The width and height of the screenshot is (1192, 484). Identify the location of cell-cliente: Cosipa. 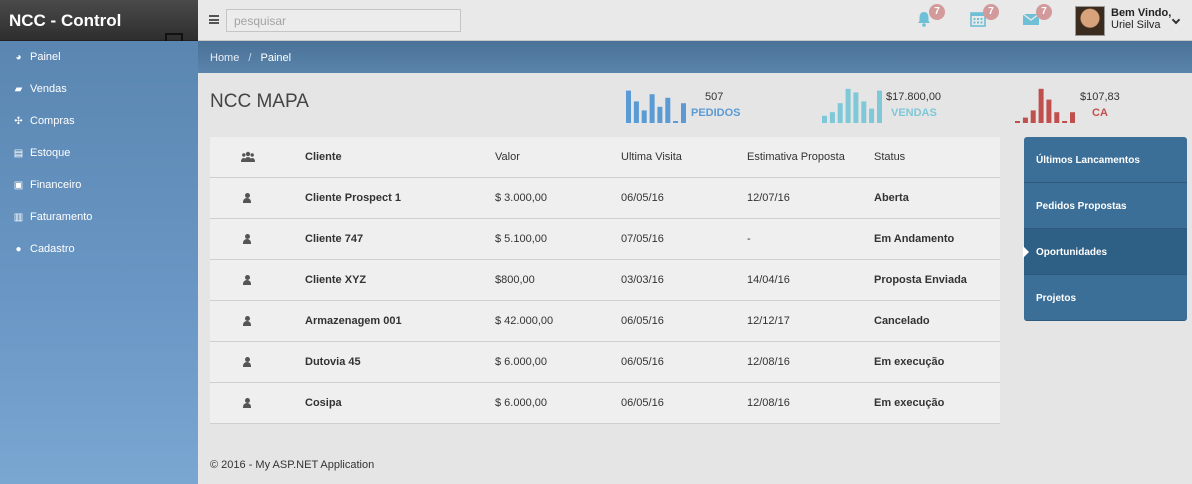
(323, 403).